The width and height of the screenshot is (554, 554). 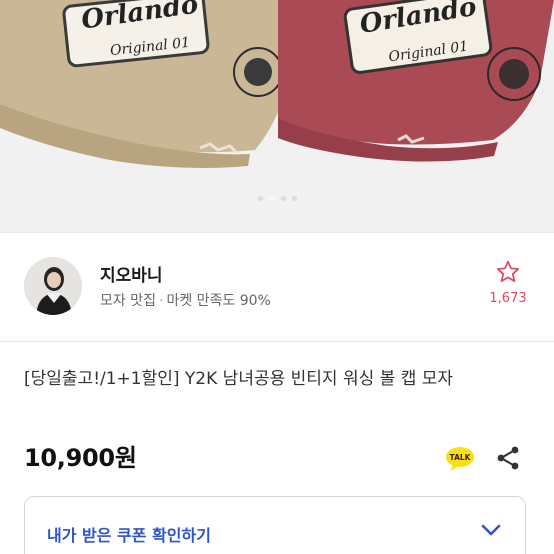 What do you see at coordinates (271, 199) in the screenshot?
I see `carousel-dot-active` at bounding box center [271, 199].